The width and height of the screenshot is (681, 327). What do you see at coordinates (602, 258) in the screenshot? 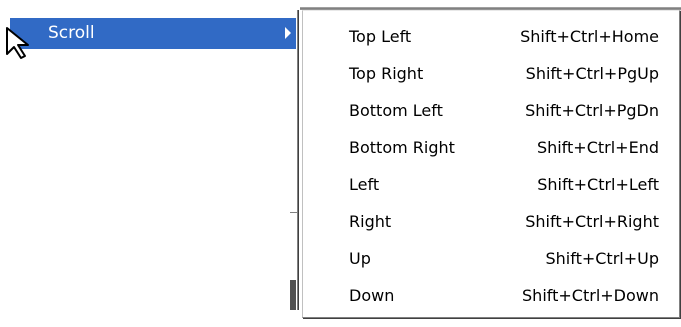
I see `menu-item-shortcut: Shift+Ctrl+Up` at bounding box center [602, 258].